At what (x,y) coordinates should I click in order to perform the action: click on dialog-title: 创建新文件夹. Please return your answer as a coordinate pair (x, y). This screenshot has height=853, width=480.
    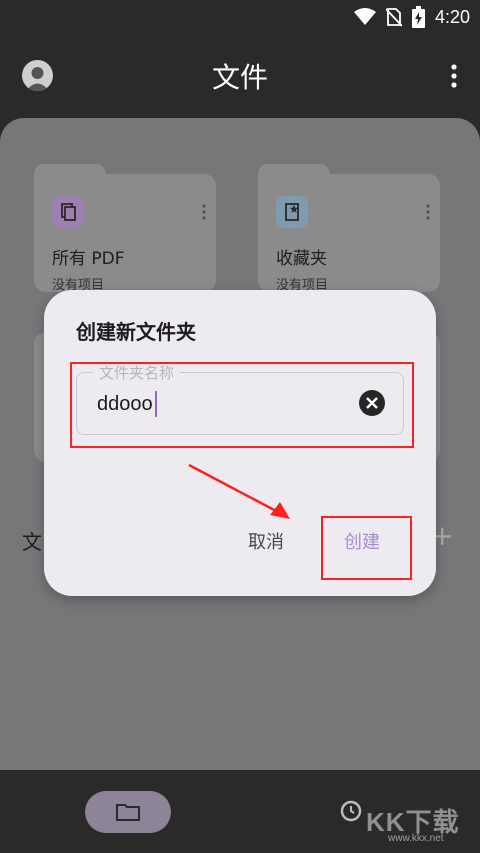
    Looking at the image, I should click on (136, 332).